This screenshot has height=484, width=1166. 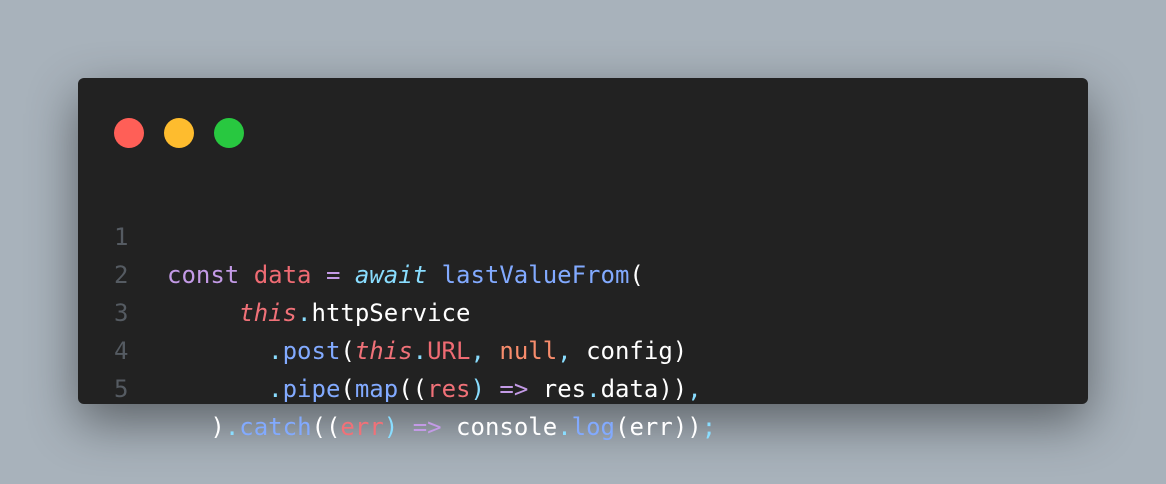 I want to click on maximize-dot-icon, so click(x=229, y=133).